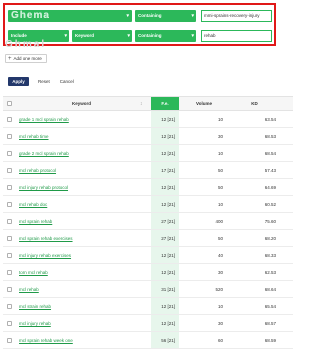 The width and height of the screenshot is (320, 364). What do you see at coordinates (81, 289) in the screenshot?
I see `keyword-cell: mcl rehab` at bounding box center [81, 289].